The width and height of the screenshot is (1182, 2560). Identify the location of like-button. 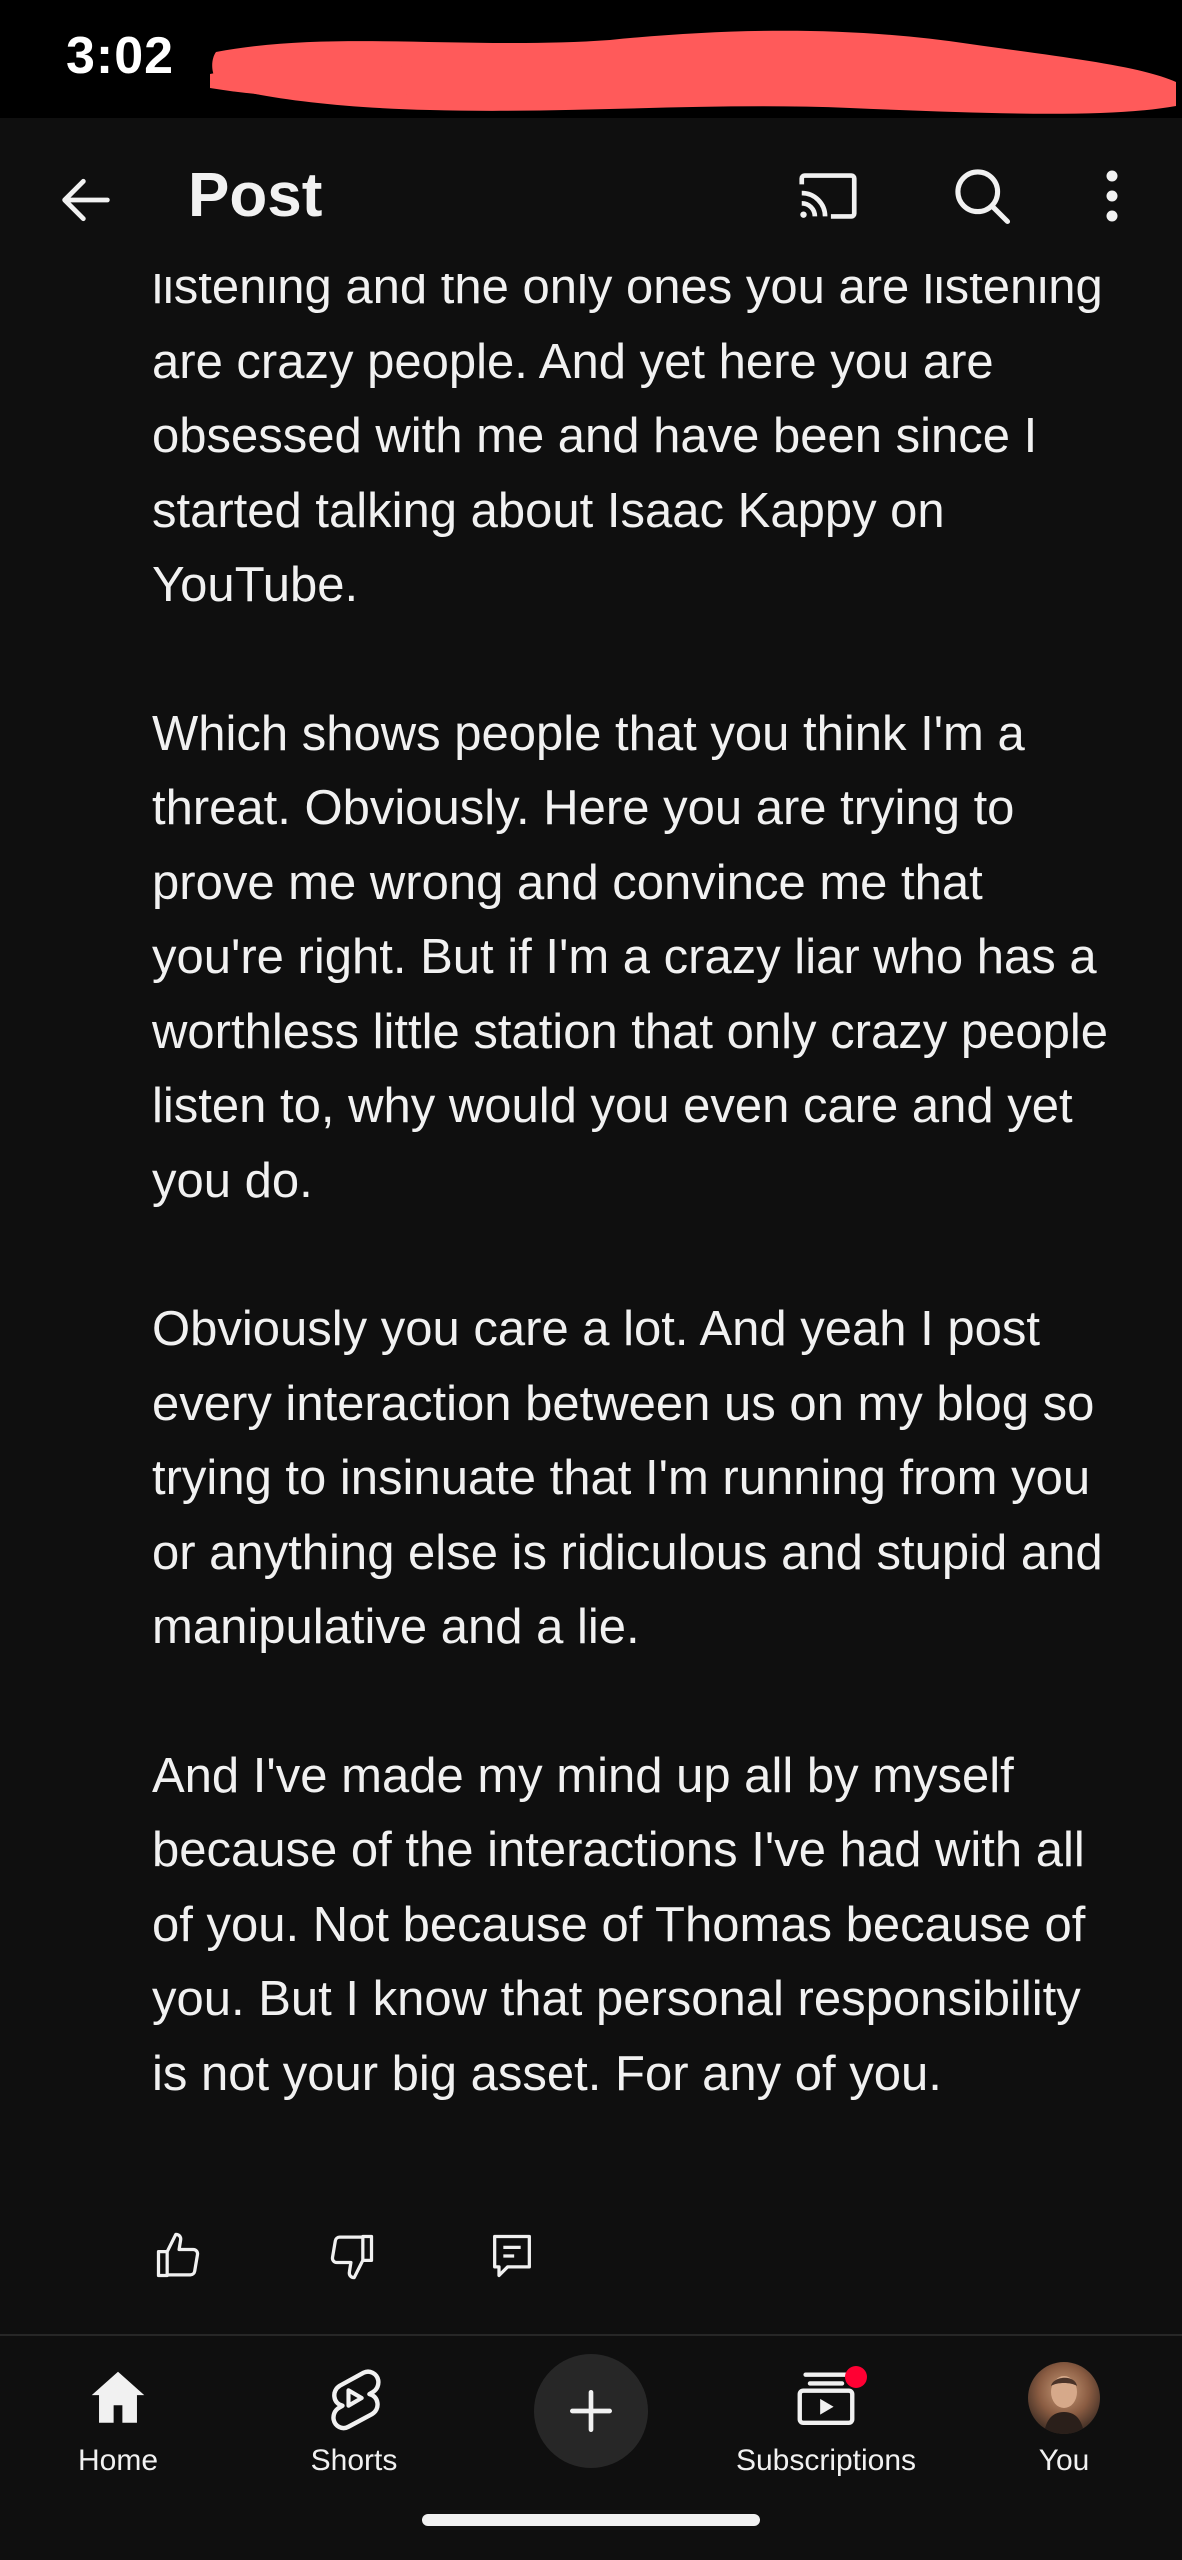
(178, 2256).